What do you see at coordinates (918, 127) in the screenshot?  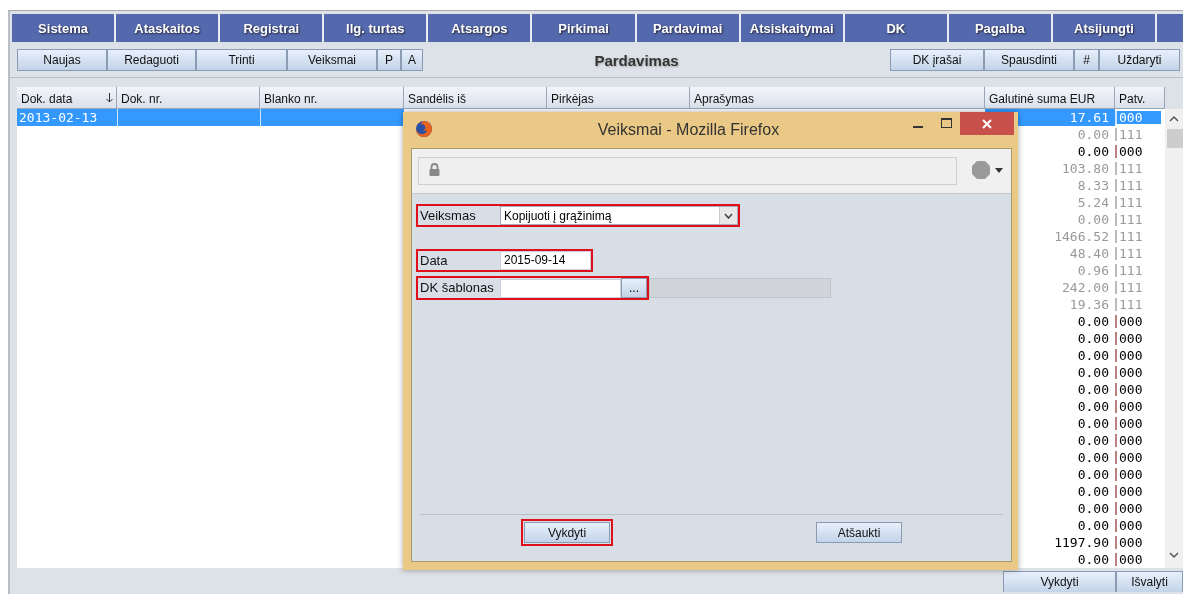 I see `minimize-icon` at bounding box center [918, 127].